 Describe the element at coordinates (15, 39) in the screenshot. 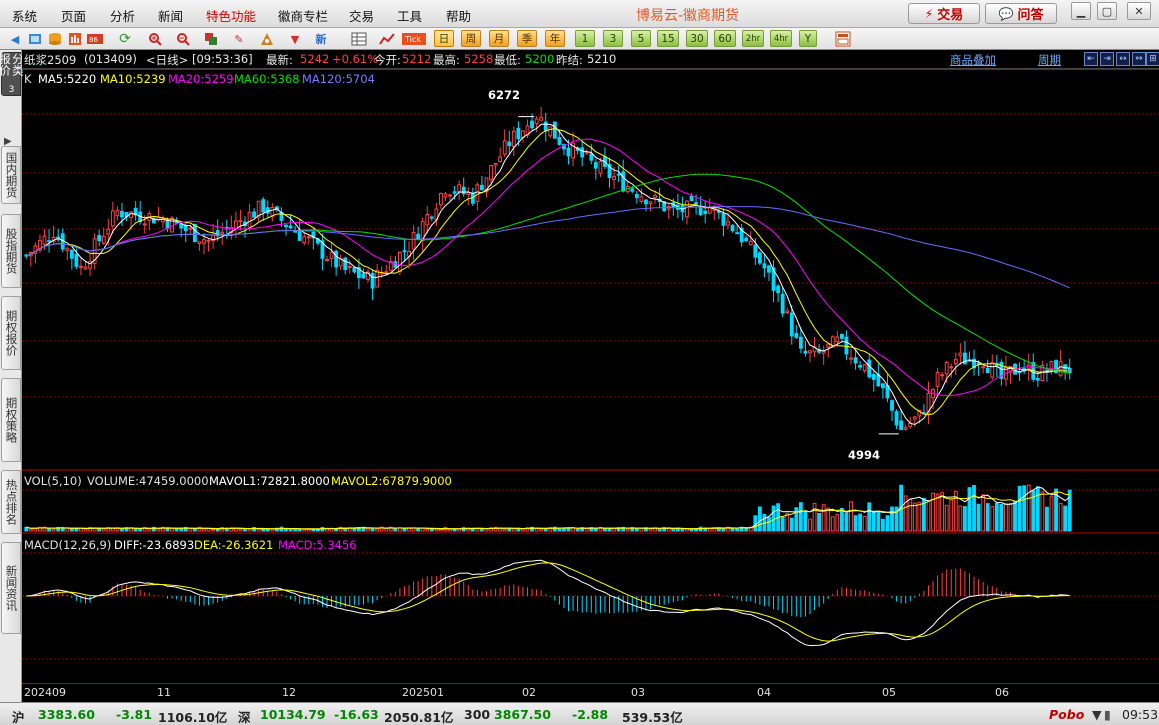

I see `back-arrow-icon: ◀` at that location.